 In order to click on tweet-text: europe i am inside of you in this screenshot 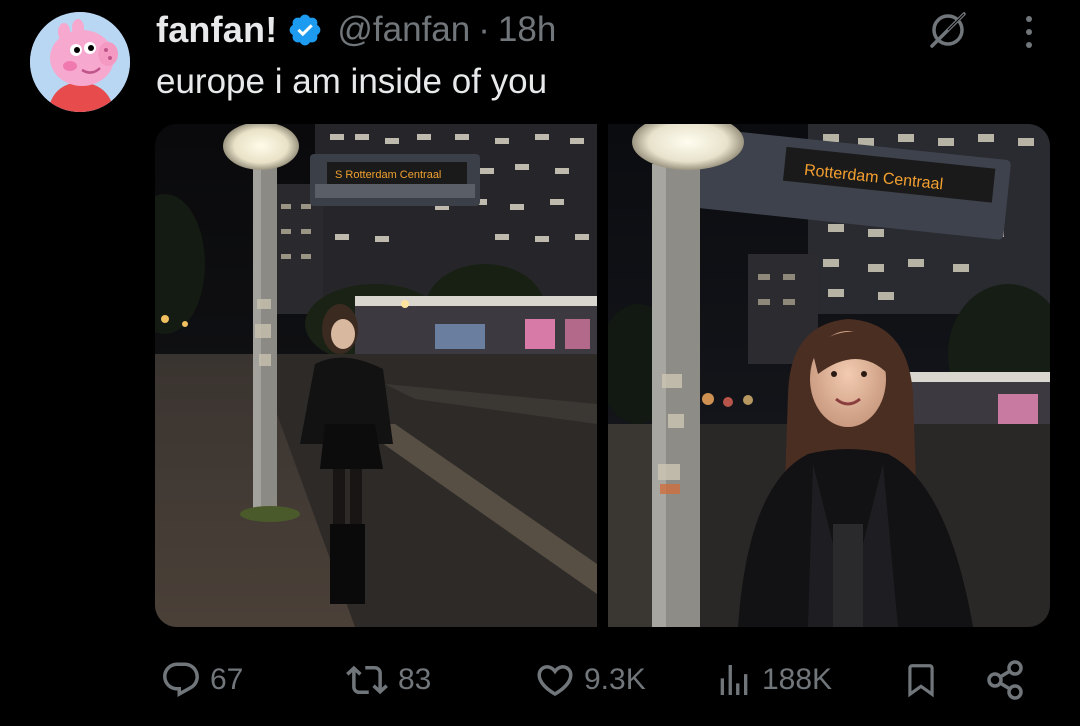, I will do `click(352, 81)`.